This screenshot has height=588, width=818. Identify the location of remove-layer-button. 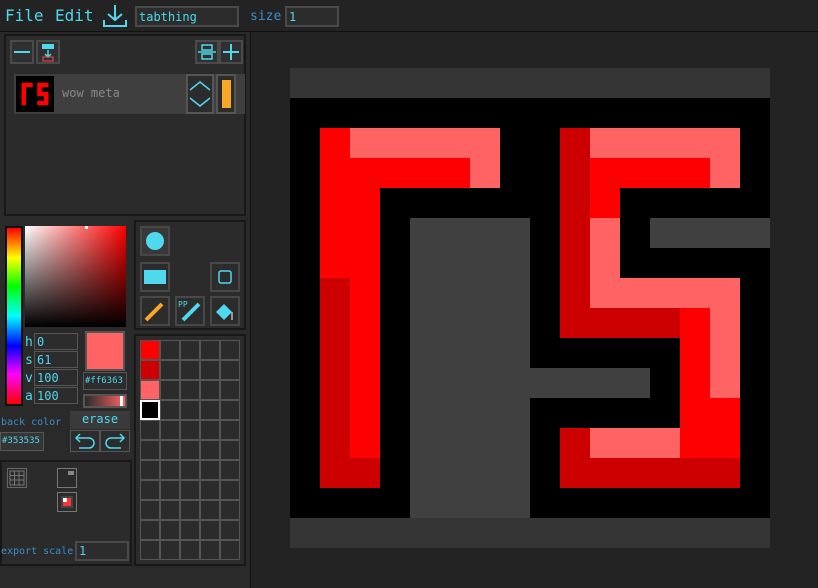
(22, 52).